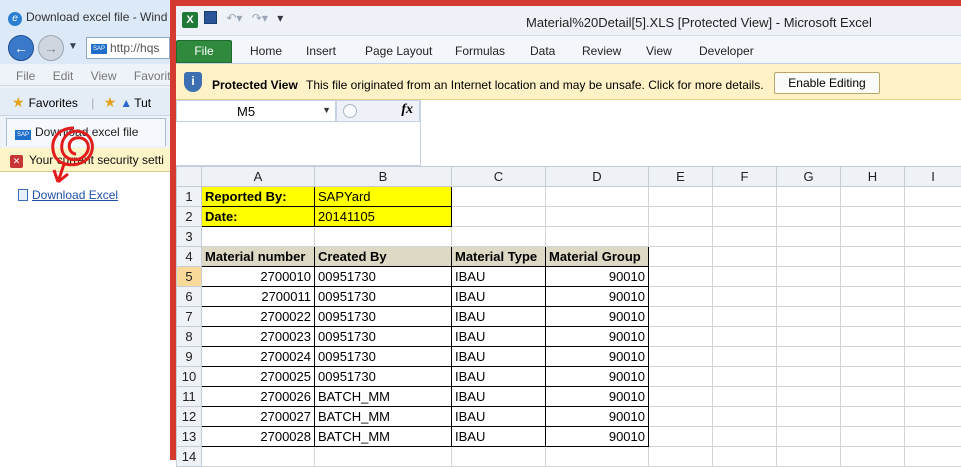  What do you see at coordinates (326, 110) in the screenshot?
I see `name-box-dropdown-icon: ▼` at bounding box center [326, 110].